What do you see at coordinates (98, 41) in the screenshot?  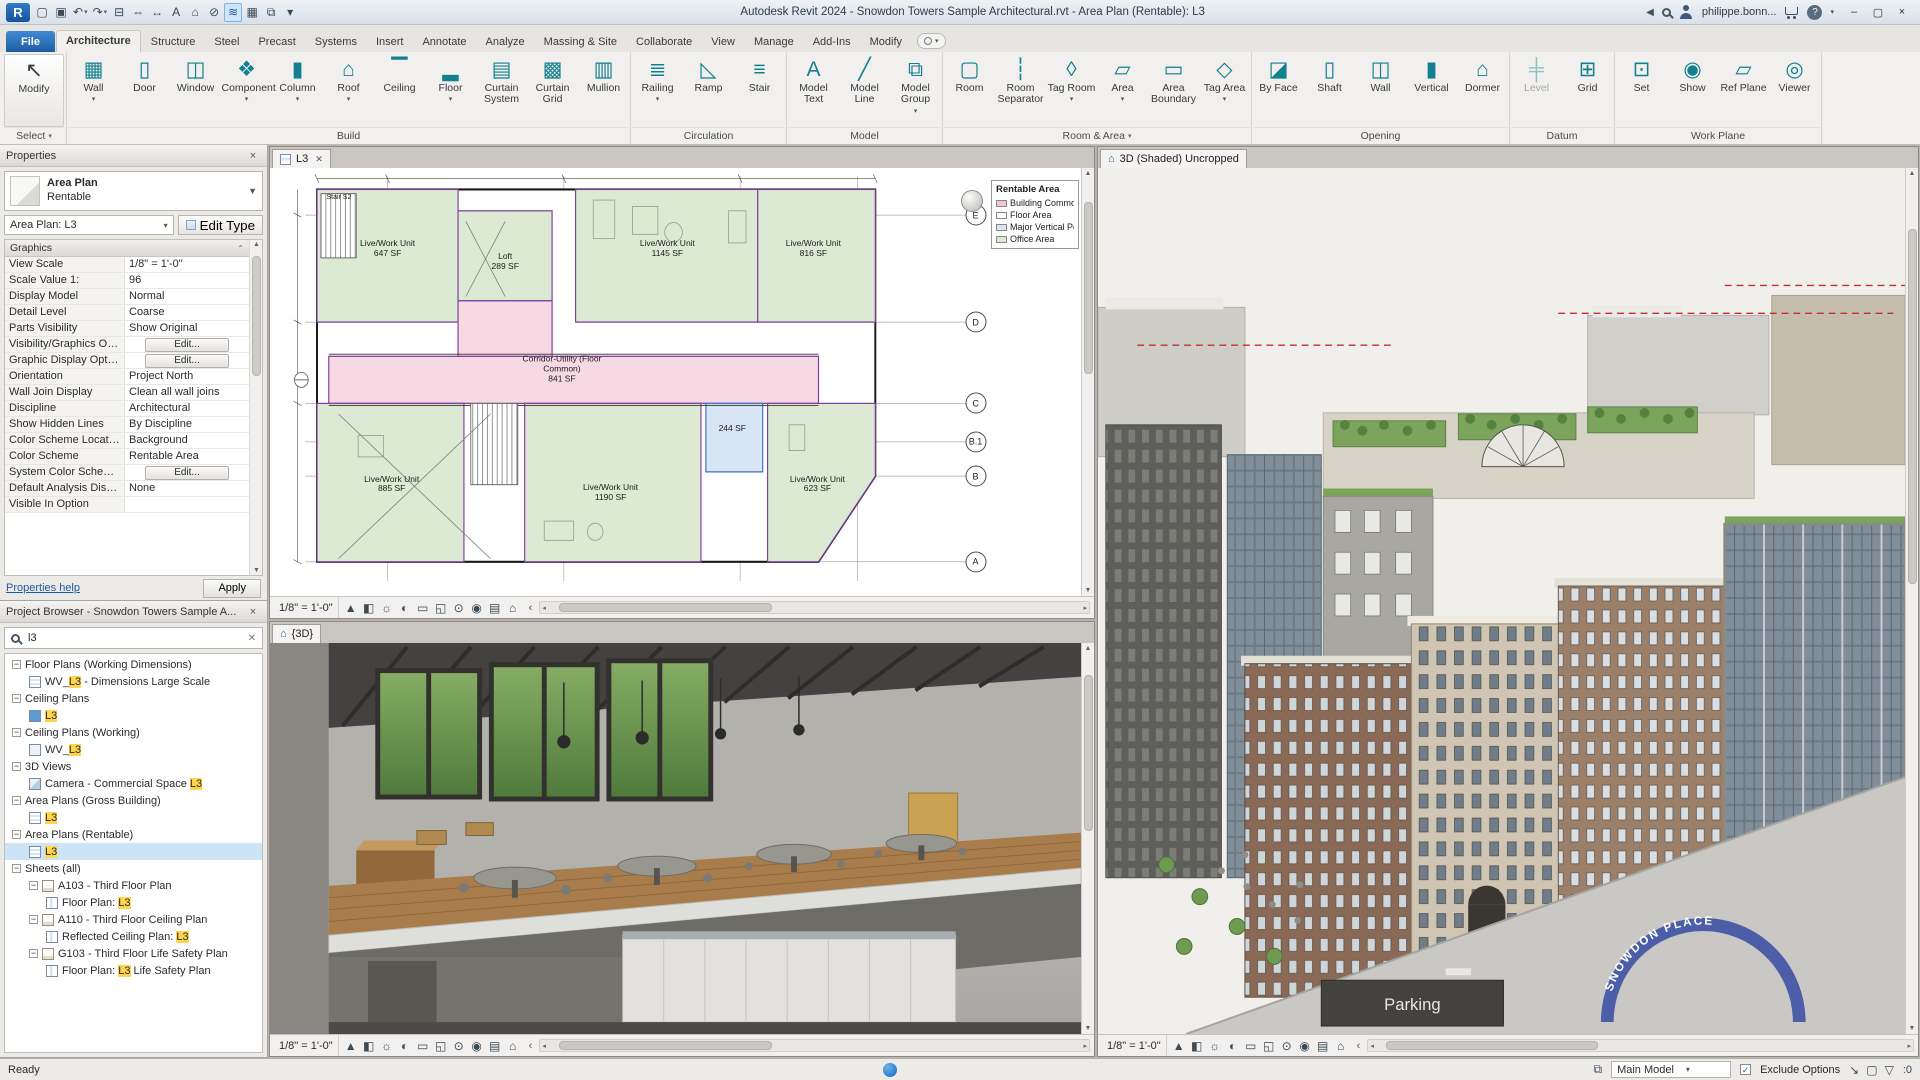 I see `tab-architecture: Architecture` at bounding box center [98, 41].